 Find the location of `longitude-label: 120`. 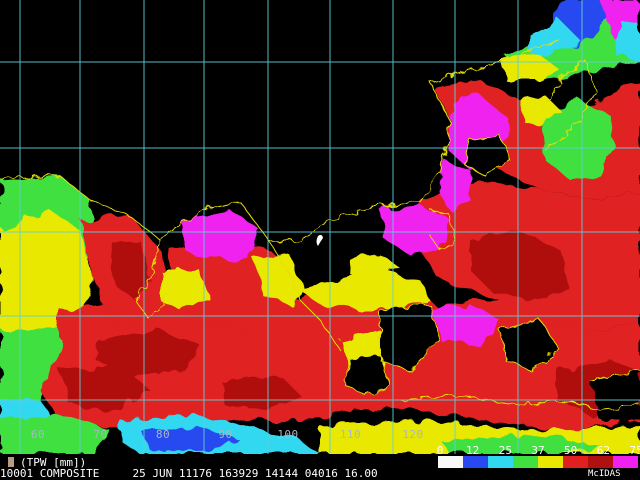

longitude-label: 120 is located at coordinates (413, 434).